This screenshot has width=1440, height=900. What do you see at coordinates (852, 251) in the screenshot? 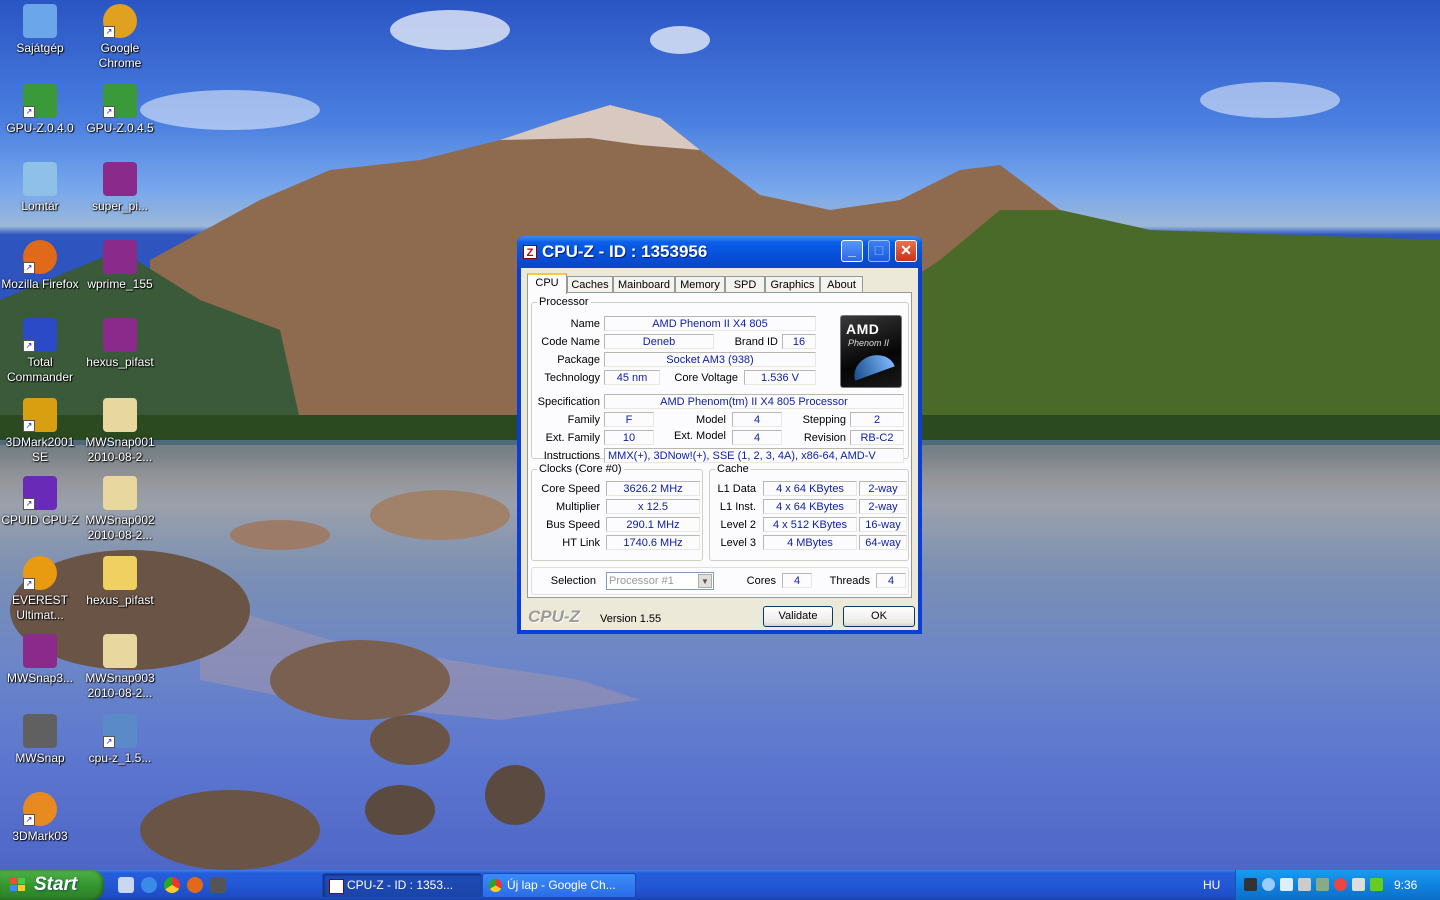
I see `minimize-button: _` at bounding box center [852, 251].